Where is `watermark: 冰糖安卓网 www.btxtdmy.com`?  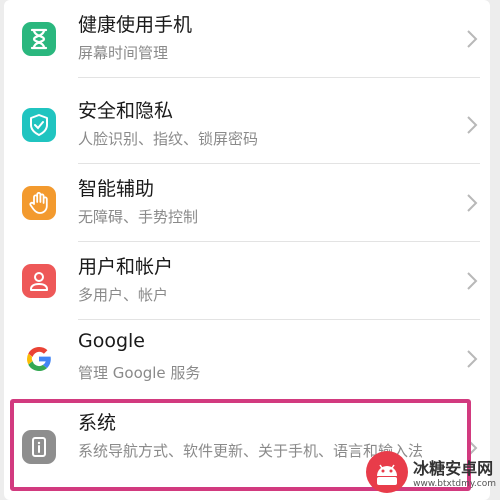
watermark: 冰糖安卓网 www.btxtdmy.com is located at coordinates (430, 472).